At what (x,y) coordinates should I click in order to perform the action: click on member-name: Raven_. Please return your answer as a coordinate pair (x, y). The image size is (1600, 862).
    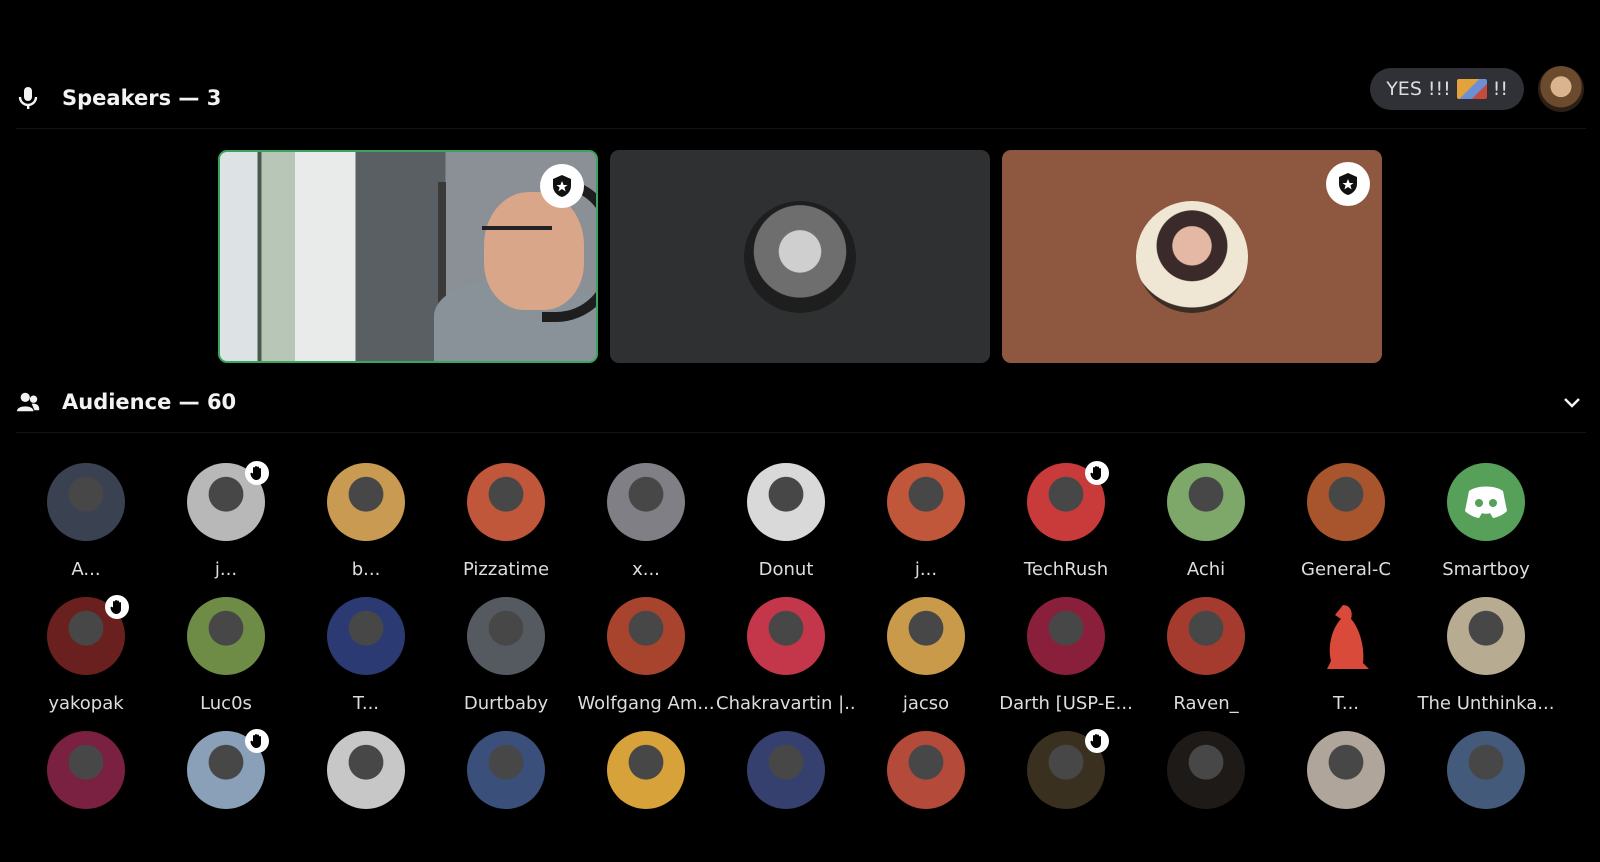
    Looking at the image, I should click on (1206, 703).